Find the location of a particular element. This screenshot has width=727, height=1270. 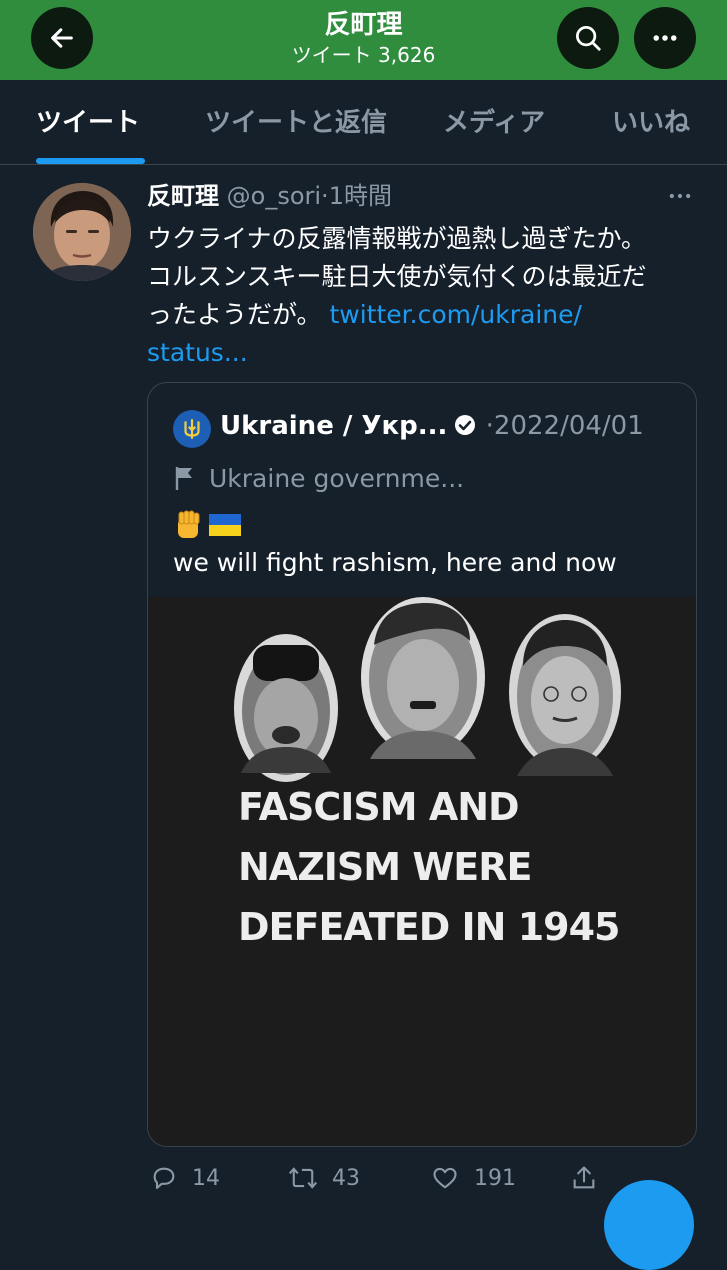

like-button: 191 is located at coordinates (473, 1178).